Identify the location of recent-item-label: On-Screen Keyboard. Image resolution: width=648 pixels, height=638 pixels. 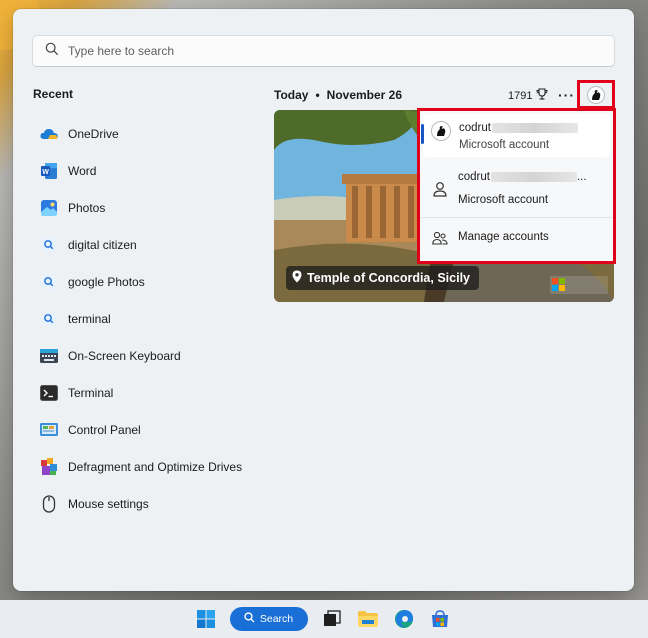
(124, 355).